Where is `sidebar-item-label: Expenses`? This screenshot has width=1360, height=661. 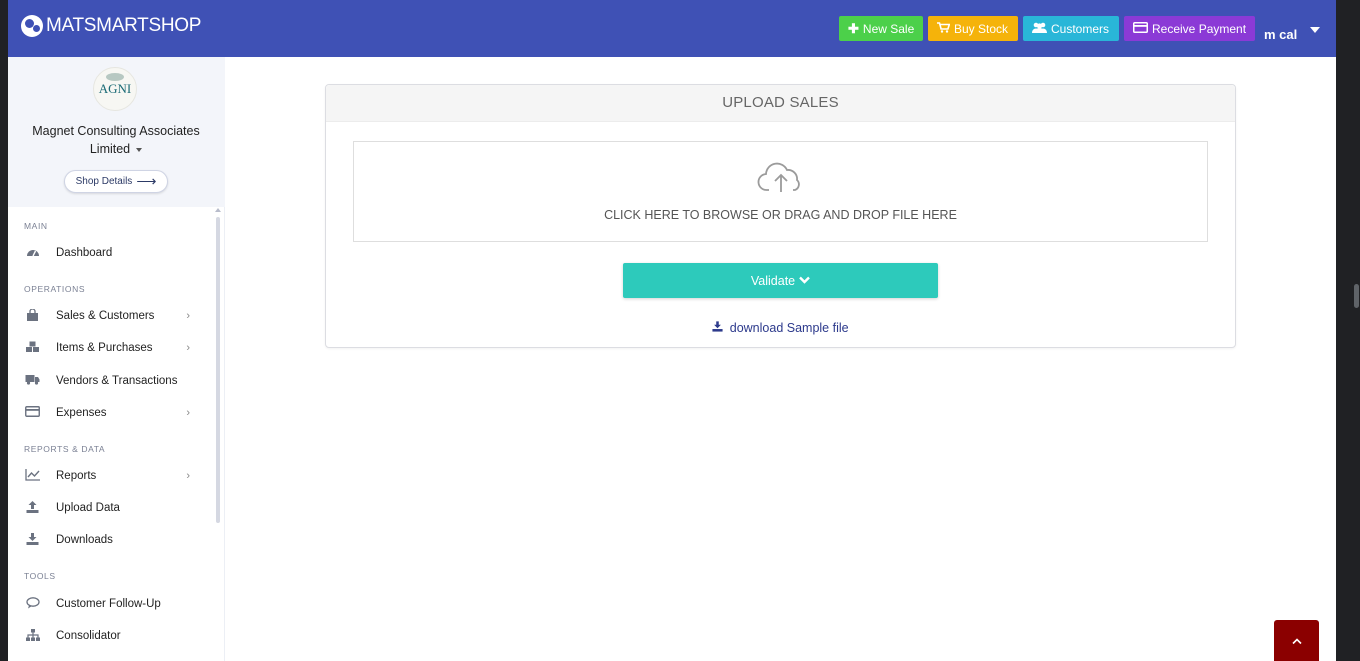
sidebar-item-label: Expenses is located at coordinates (81, 413).